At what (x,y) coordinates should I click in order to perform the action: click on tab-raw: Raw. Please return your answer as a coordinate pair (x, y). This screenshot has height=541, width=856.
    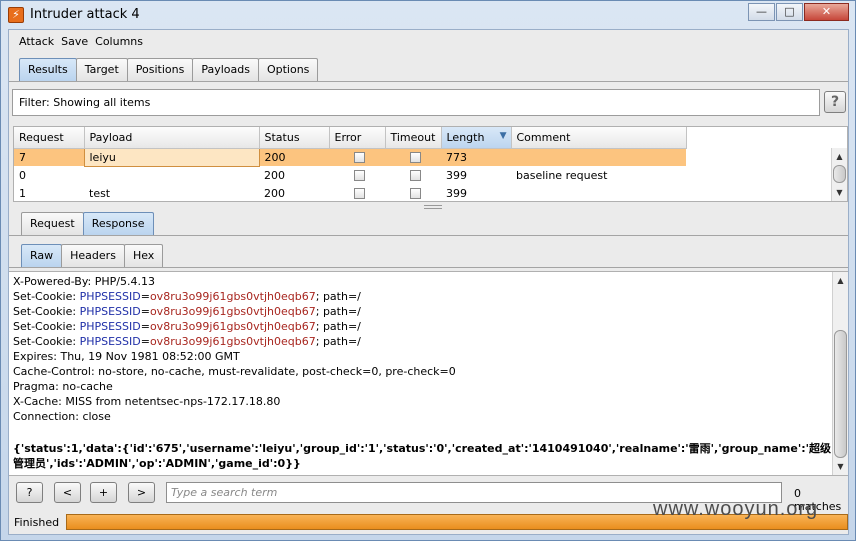
    Looking at the image, I should click on (42, 256).